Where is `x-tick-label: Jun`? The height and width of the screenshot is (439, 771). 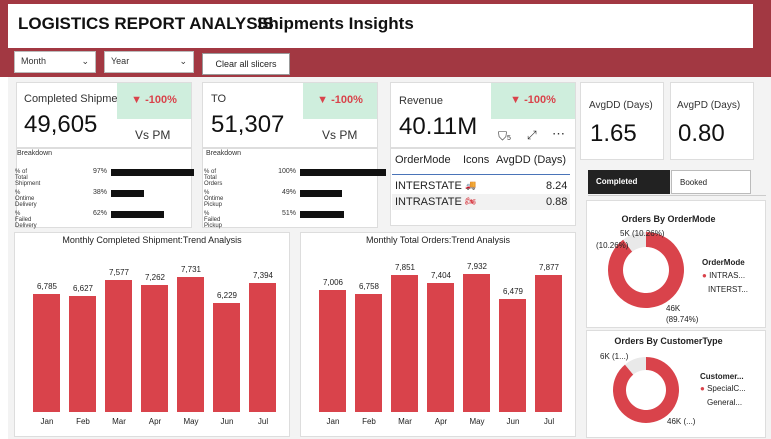
x-tick-label: Jun is located at coordinates (513, 421).